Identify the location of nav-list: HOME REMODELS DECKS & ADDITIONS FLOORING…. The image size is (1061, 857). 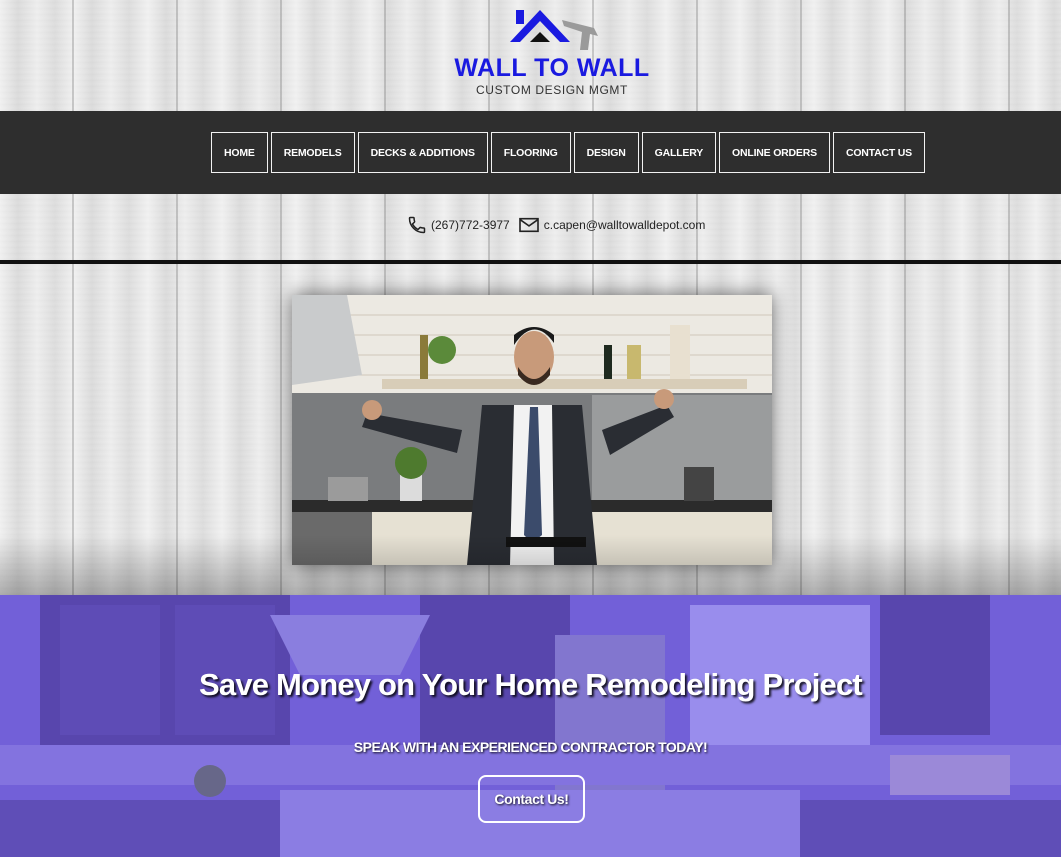
(568, 152).